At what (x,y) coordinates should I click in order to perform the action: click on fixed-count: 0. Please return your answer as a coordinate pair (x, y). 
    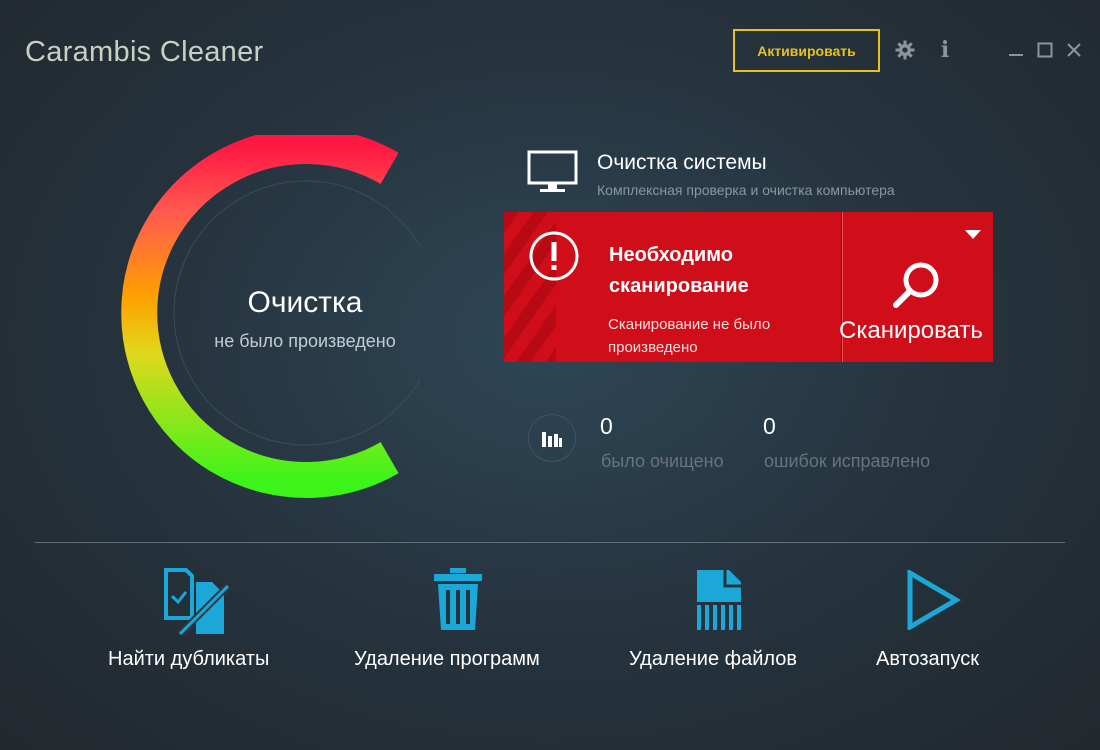
    Looking at the image, I should click on (769, 426).